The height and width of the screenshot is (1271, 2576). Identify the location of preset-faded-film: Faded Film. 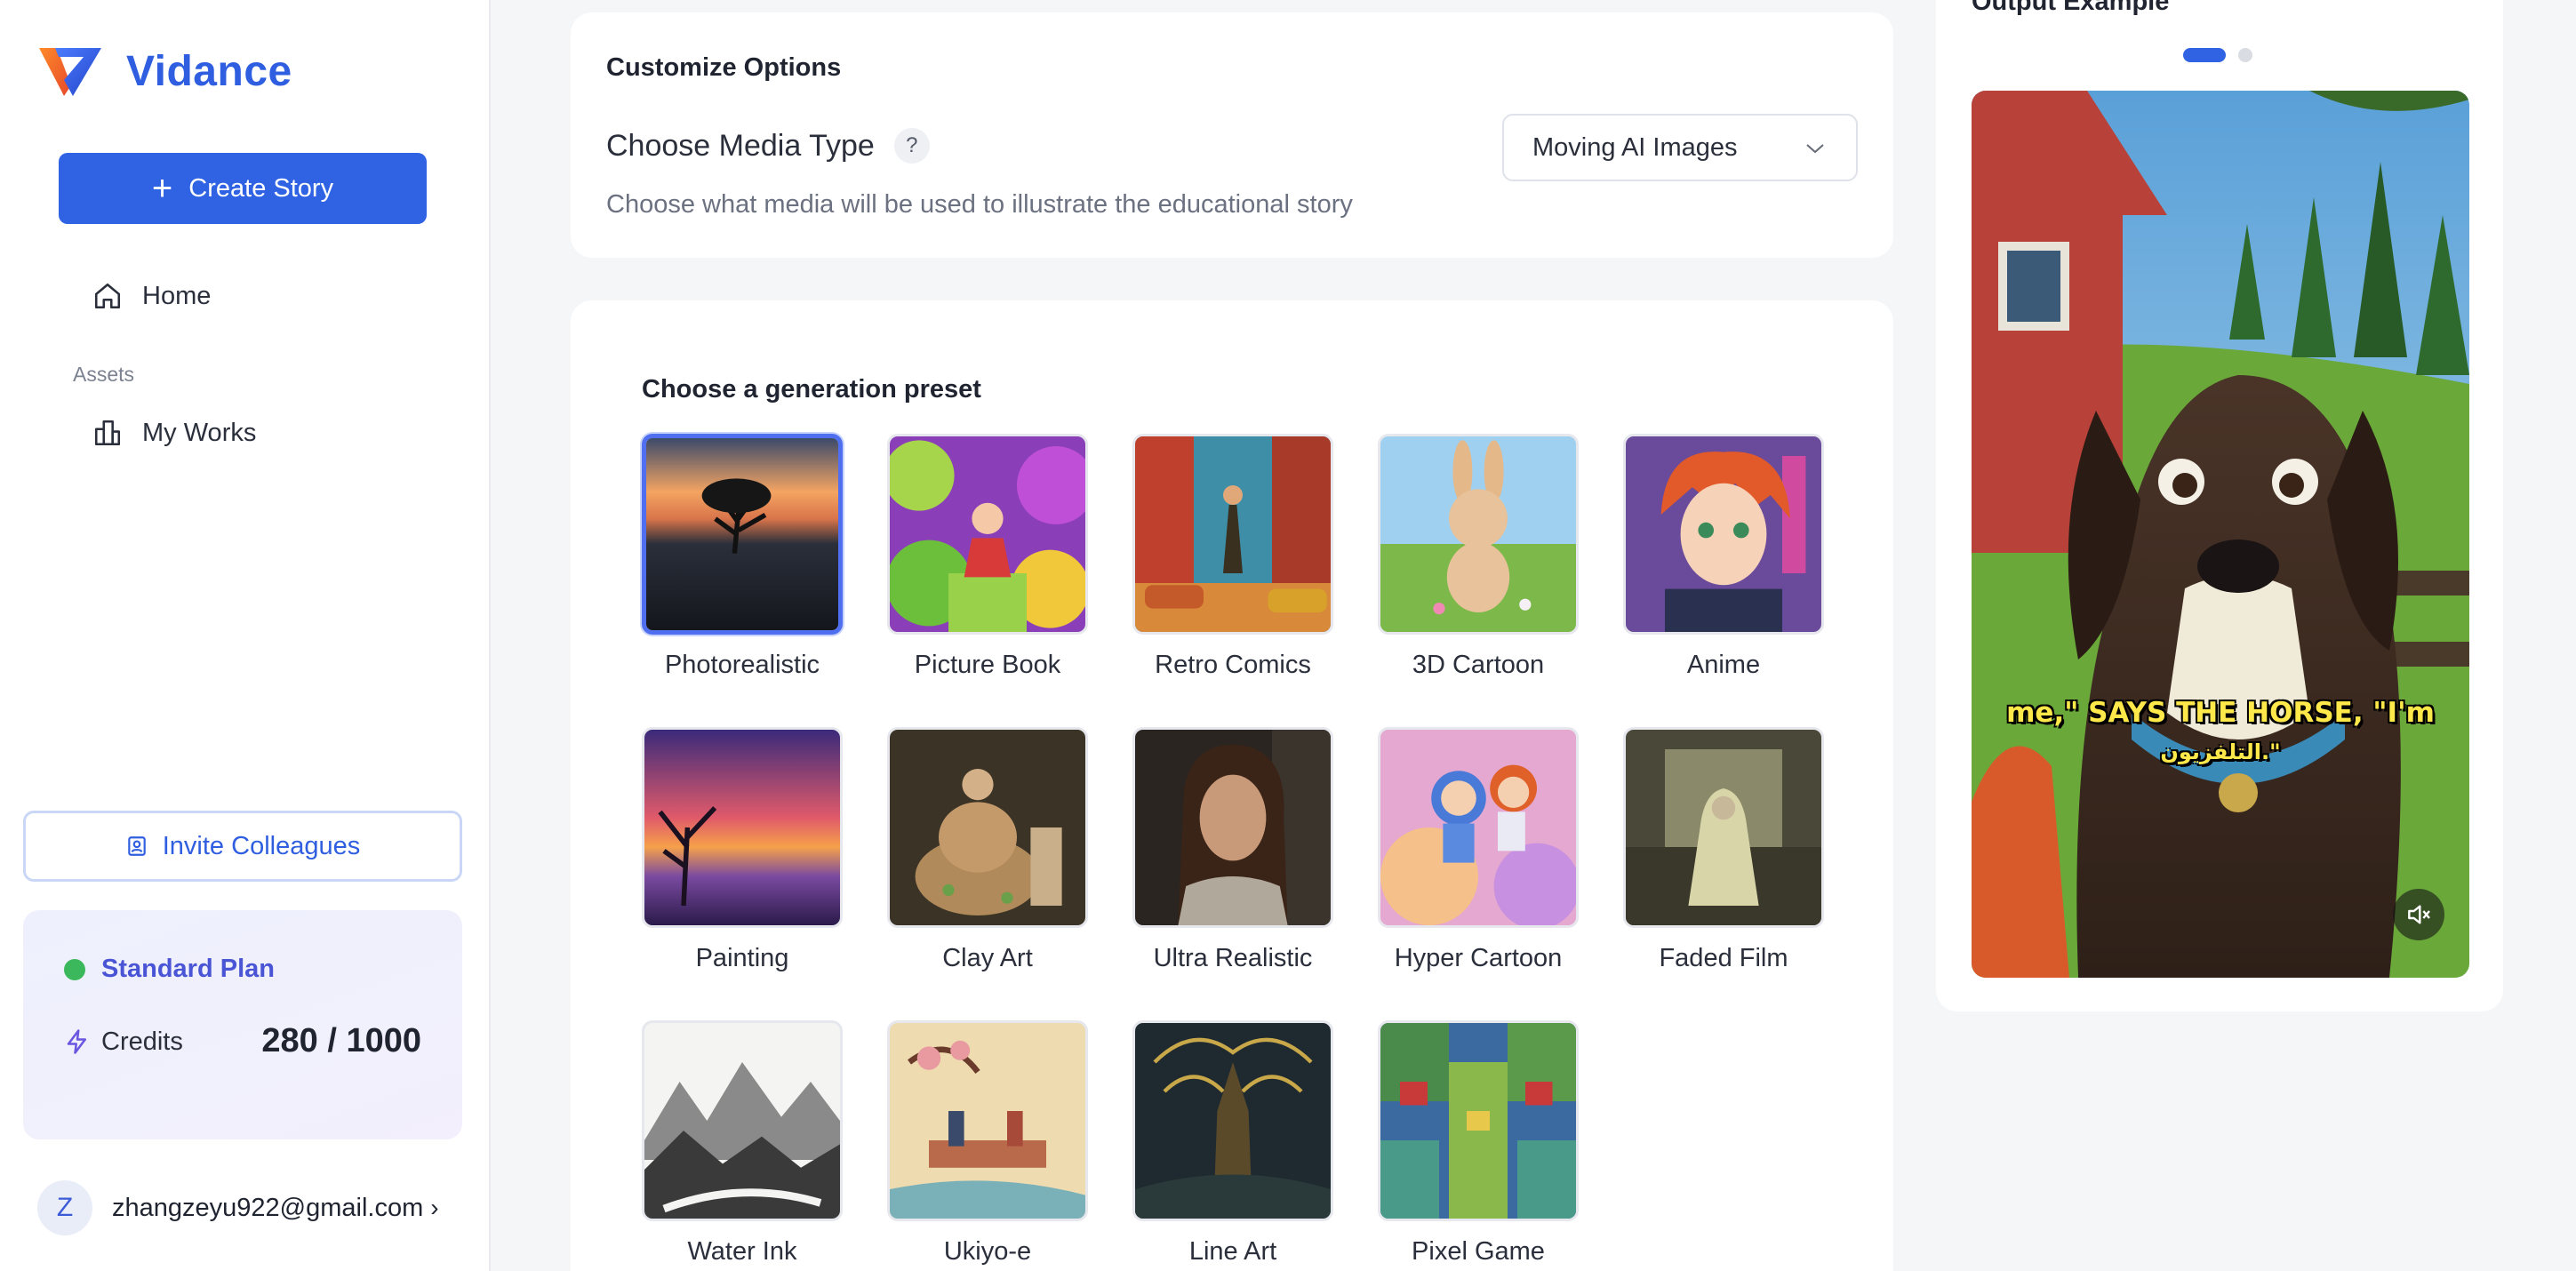
(1723, 850).